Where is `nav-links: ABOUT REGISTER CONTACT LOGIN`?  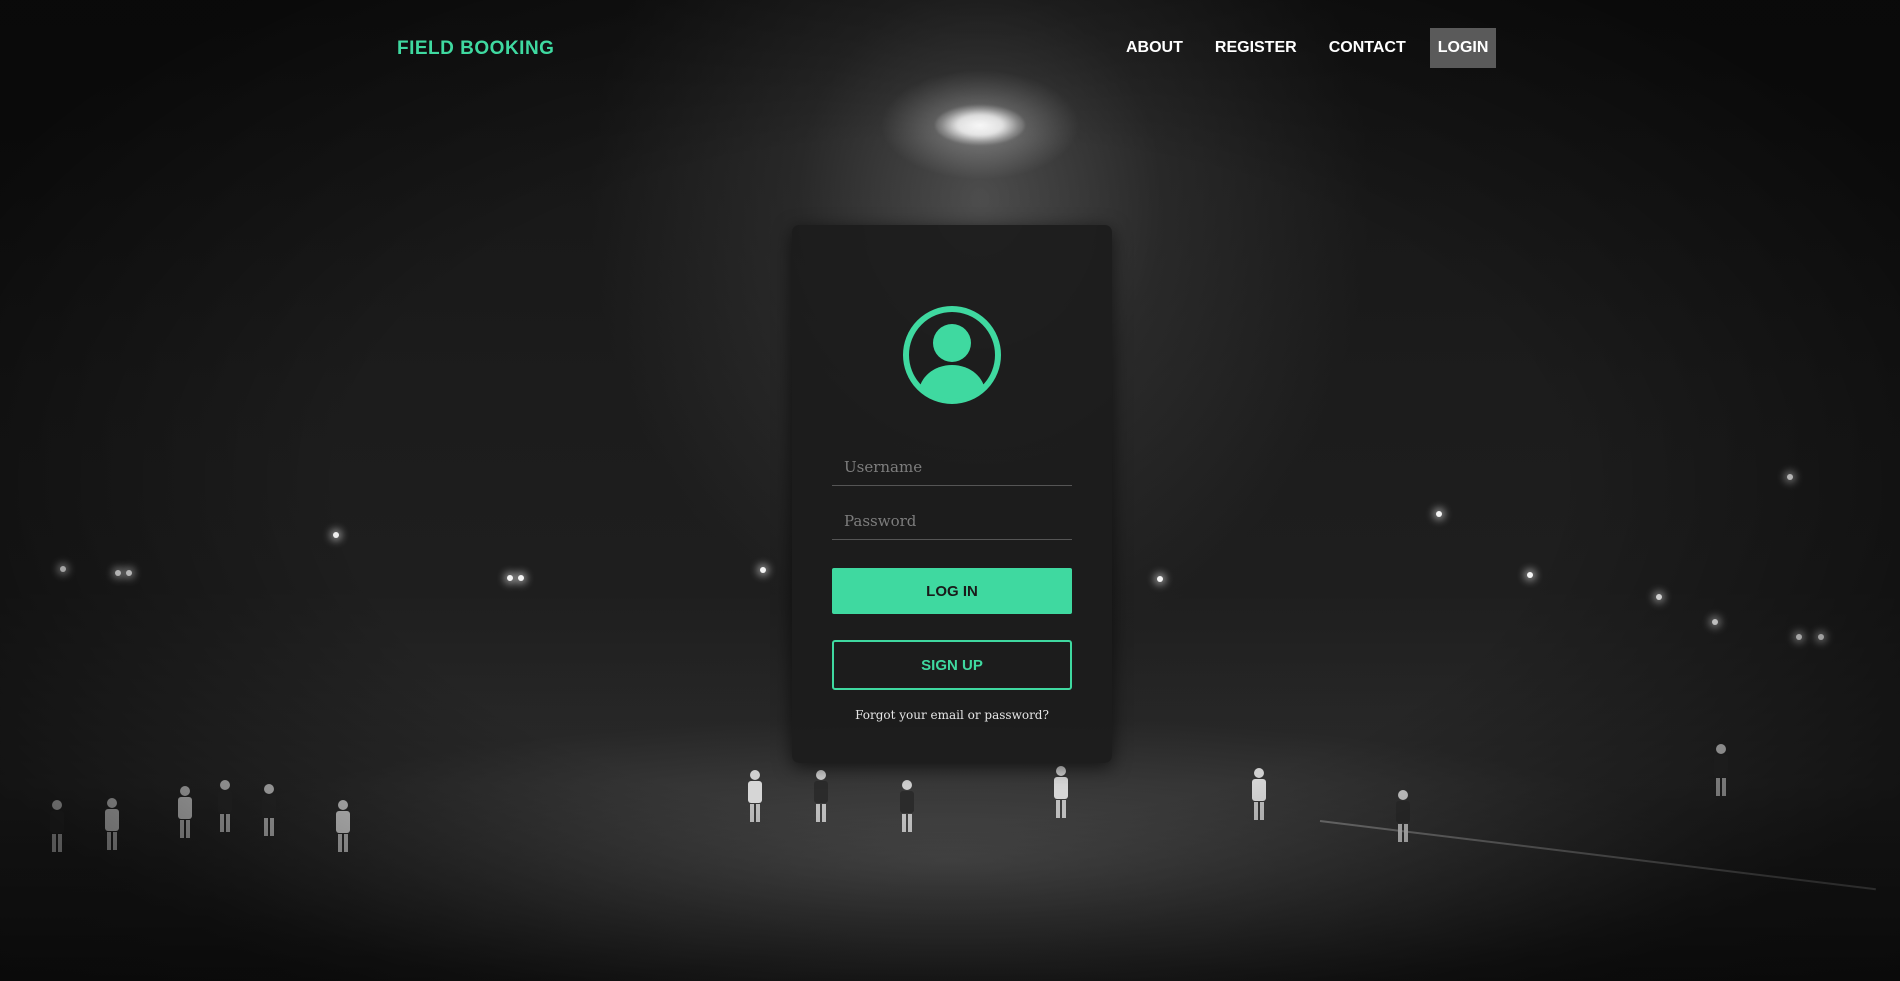
nav-links: ABOUT REGISTER CONTACT LOGIN is located at coordinates (1307, 48).